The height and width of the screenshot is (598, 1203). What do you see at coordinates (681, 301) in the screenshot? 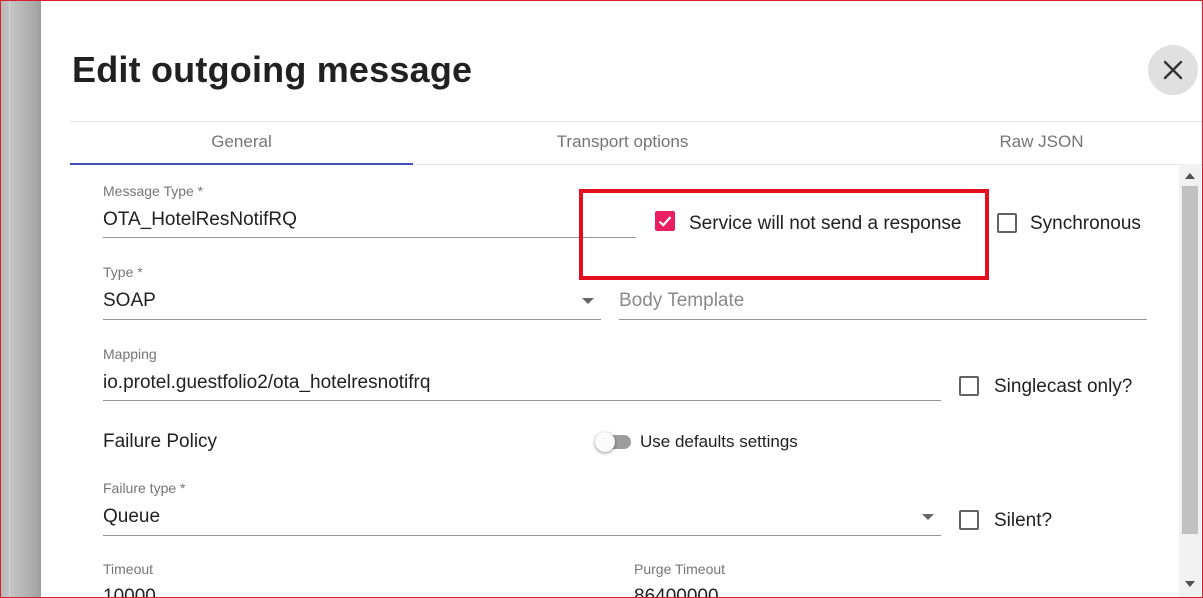
I see `body-template-input: Body Template` at bounding box center [681, 301].